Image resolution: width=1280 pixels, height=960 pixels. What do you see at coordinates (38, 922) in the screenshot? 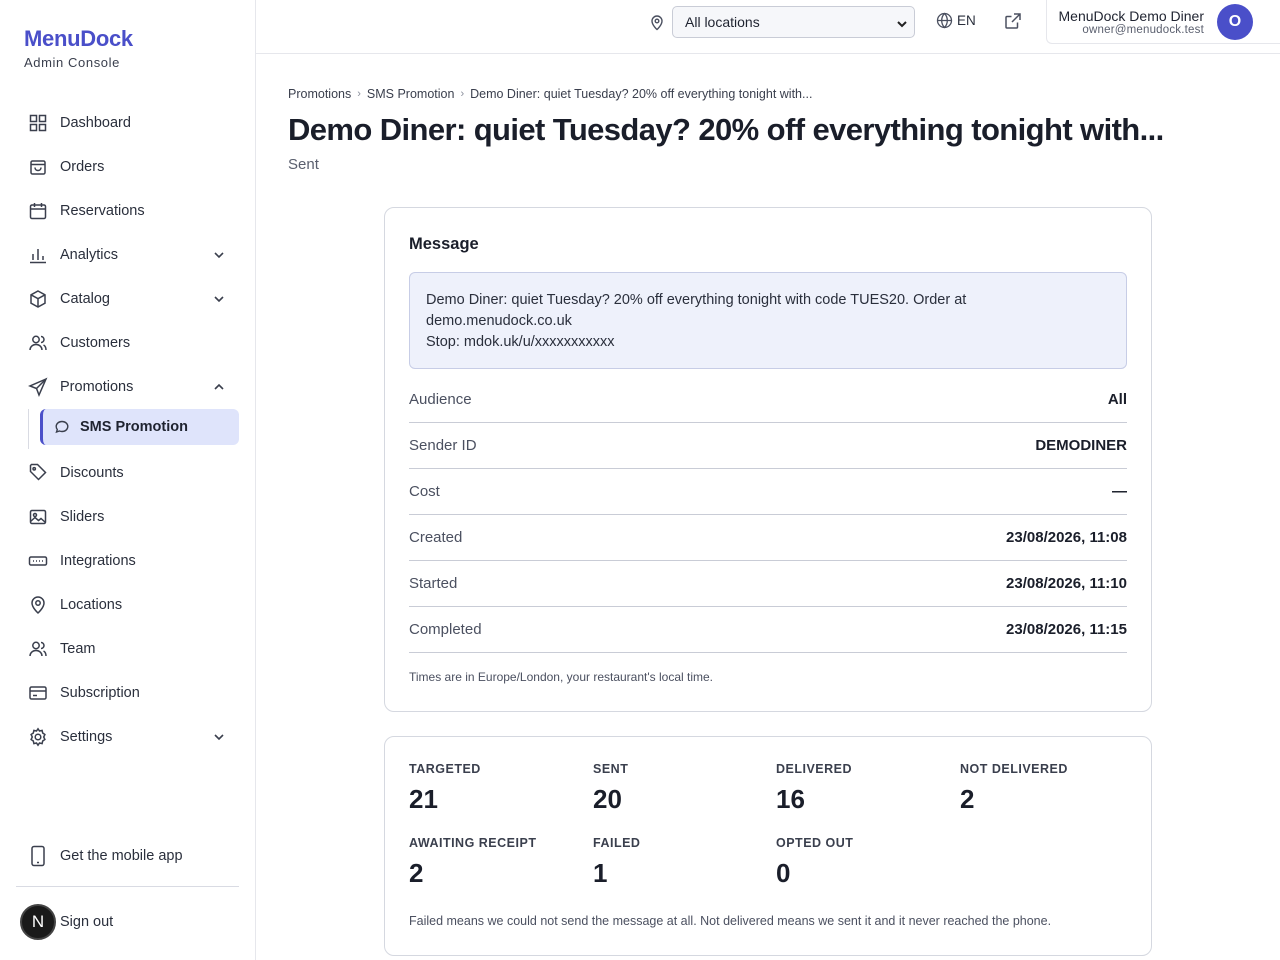
I see `sign-out-avatar: N` at bounding box center [38, 922].